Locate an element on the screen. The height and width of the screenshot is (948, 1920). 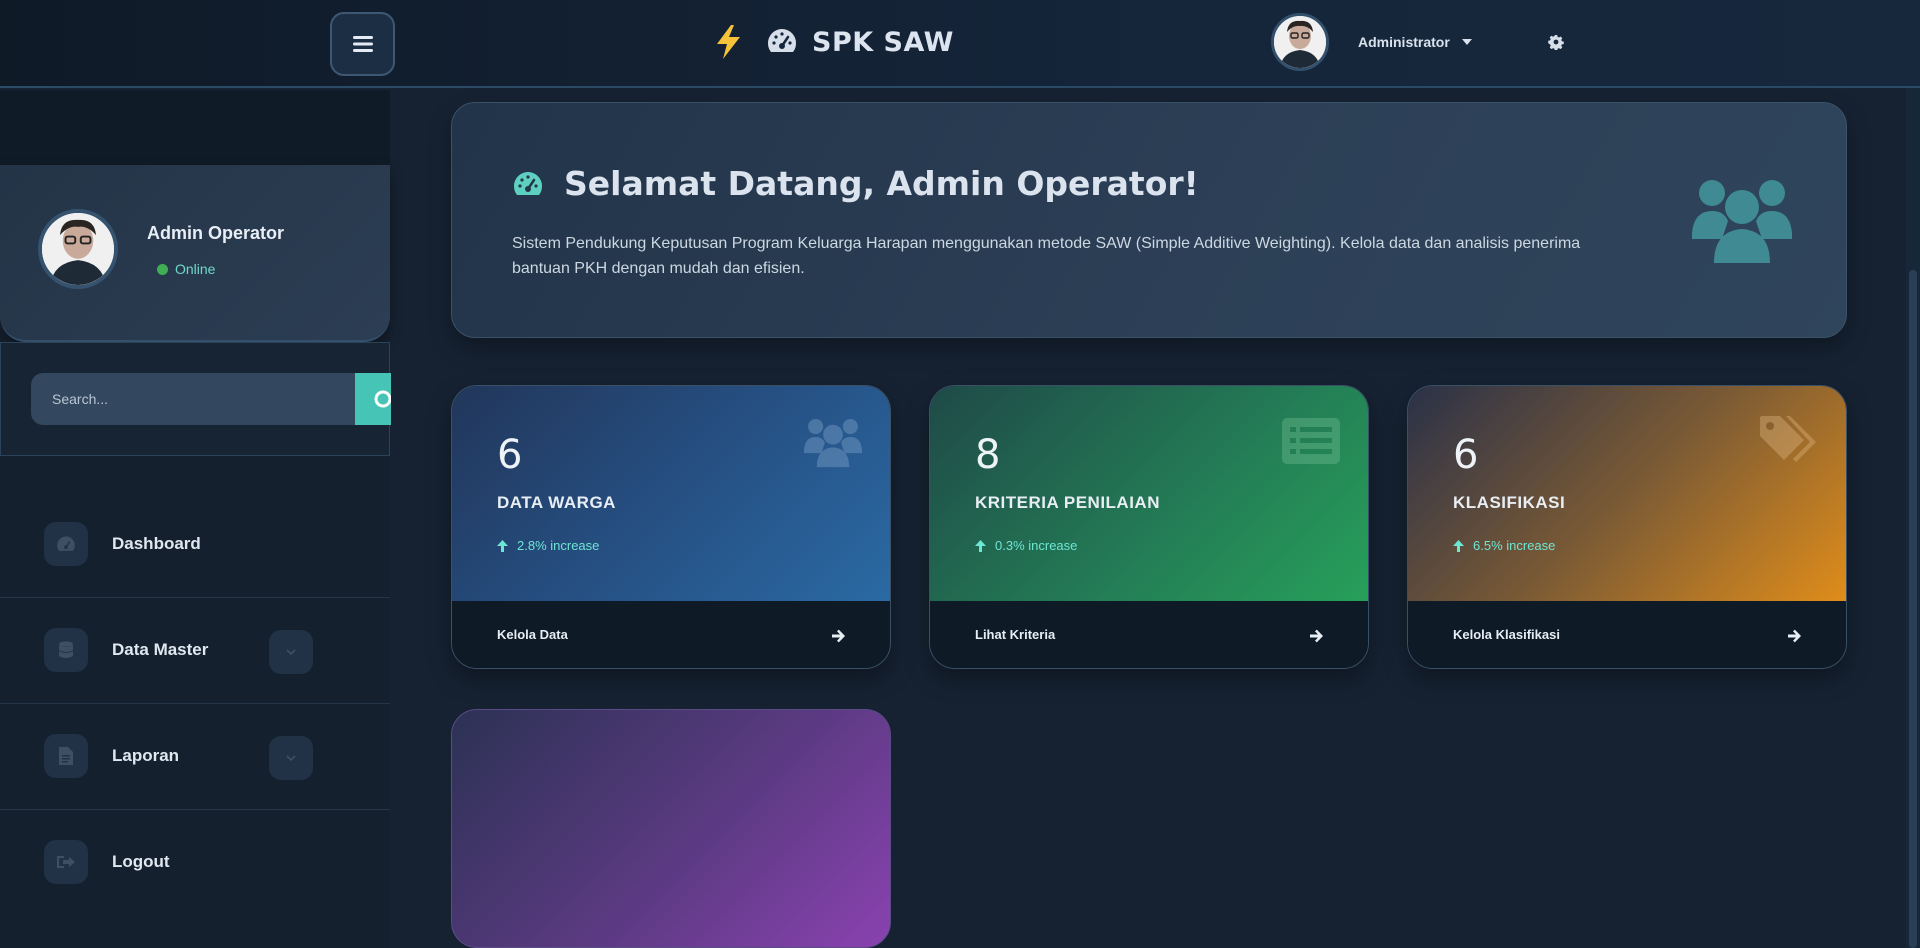
sidebar-item-logout: Logout is located at coordinates (195, 863).